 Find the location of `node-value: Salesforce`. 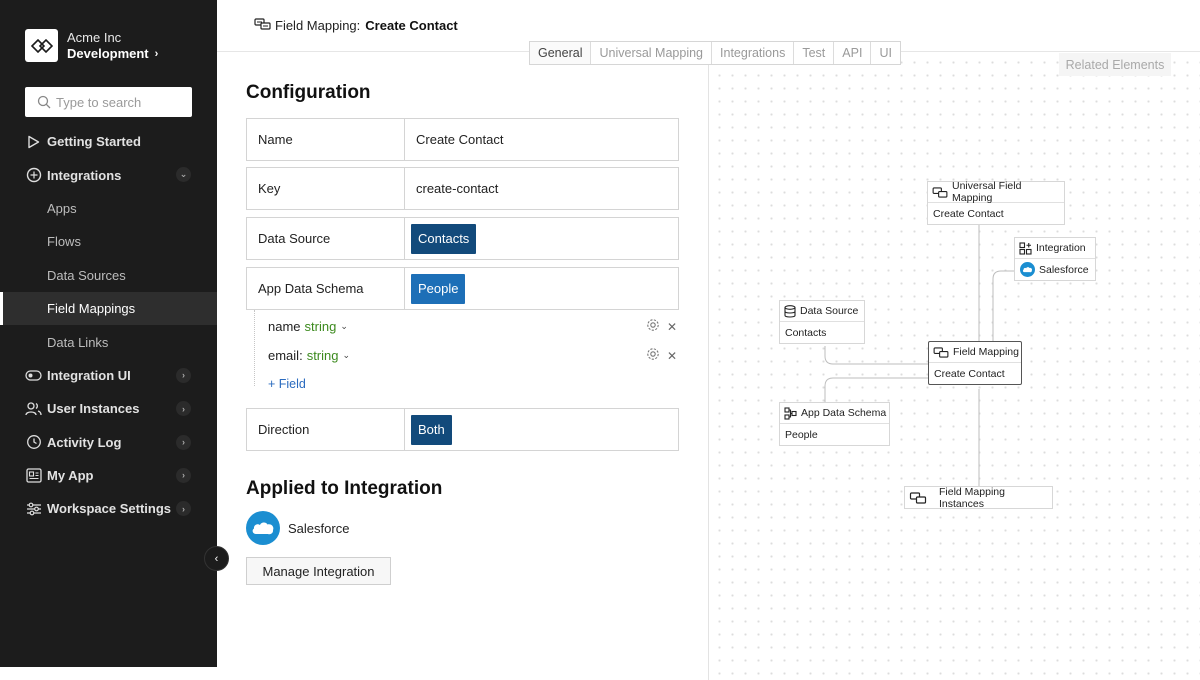

node-value: Salesforce is located at coordinates (1064, 269).